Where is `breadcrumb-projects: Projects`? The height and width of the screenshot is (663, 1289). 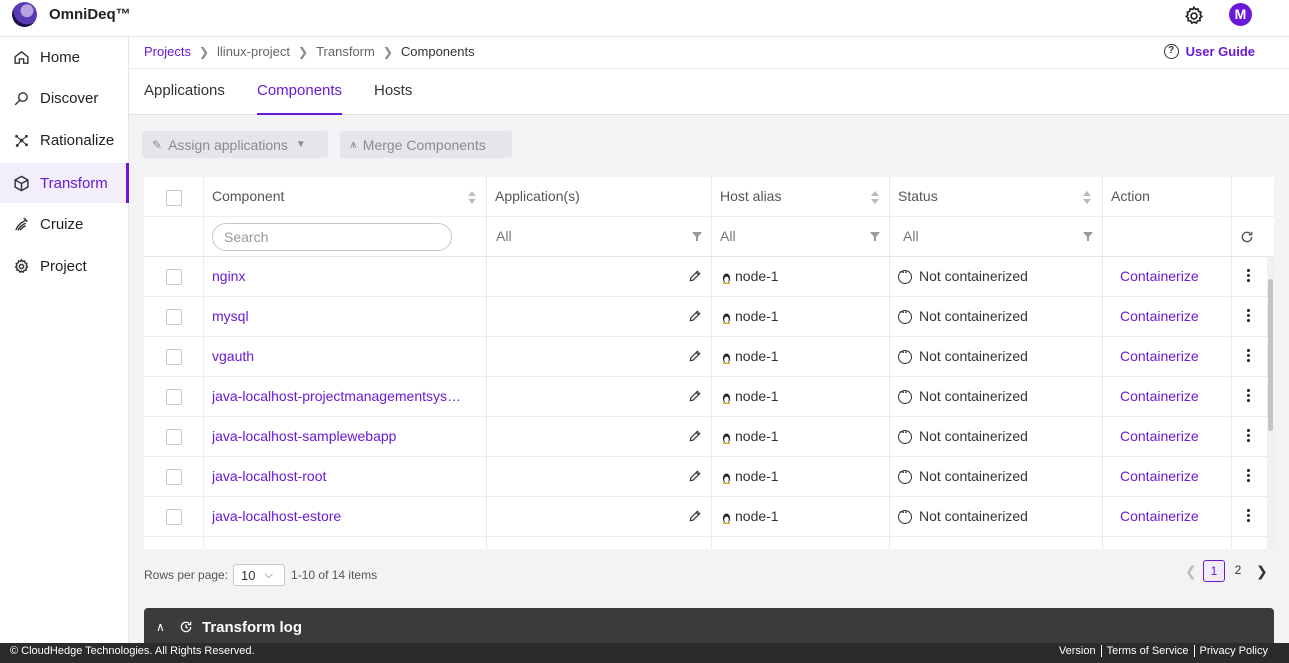 breadcrumb-projects: Projects is located at coordinates (167, 51).